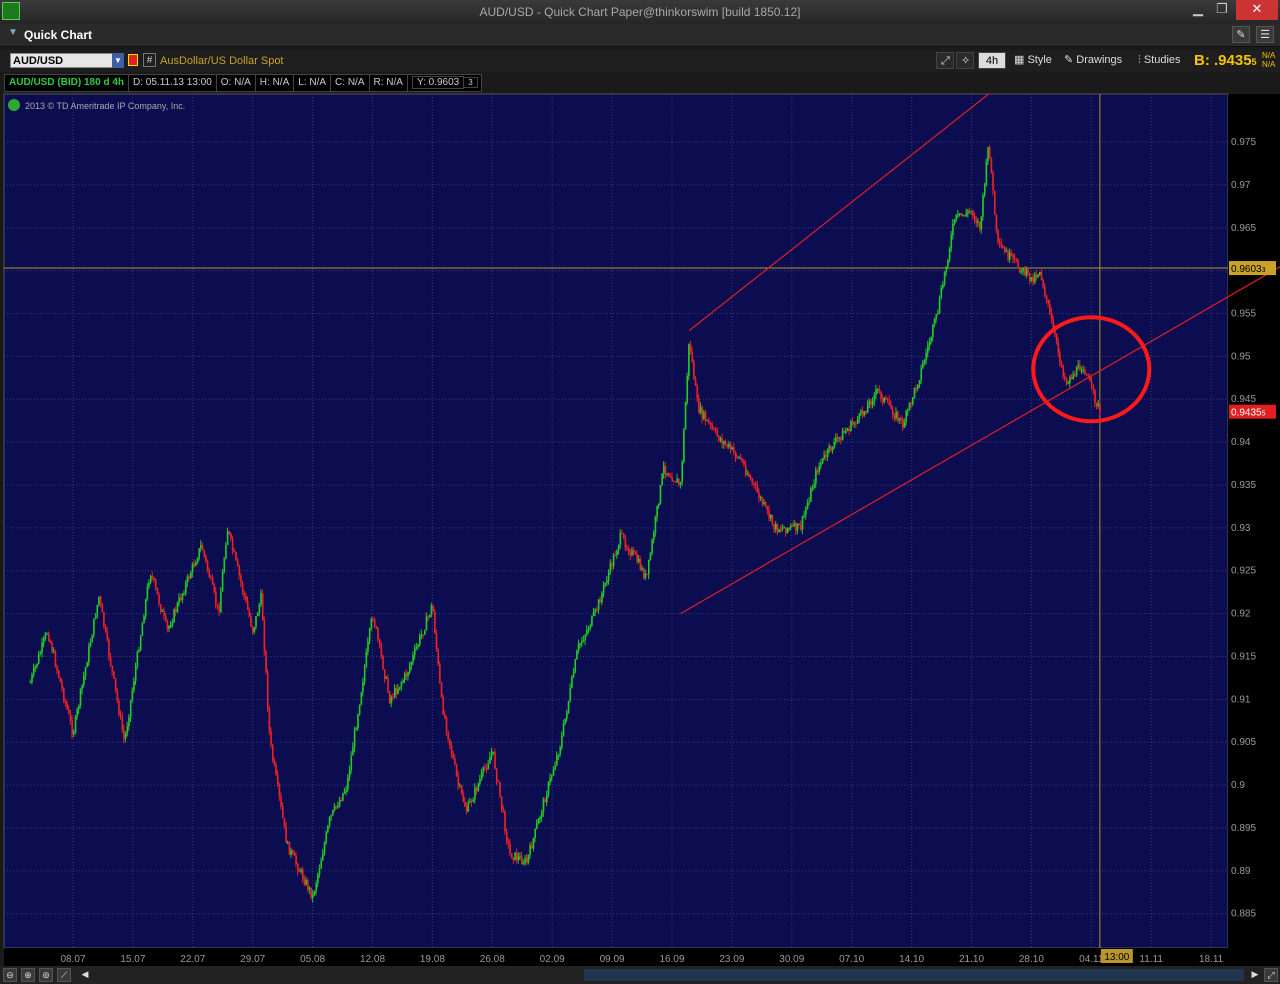 The image size is (1280, 984). What do you see at coordinates (64, 975) in the screenshot?
I see `drawing-tool-icon: ⟋` at bounding box center [64, 975].